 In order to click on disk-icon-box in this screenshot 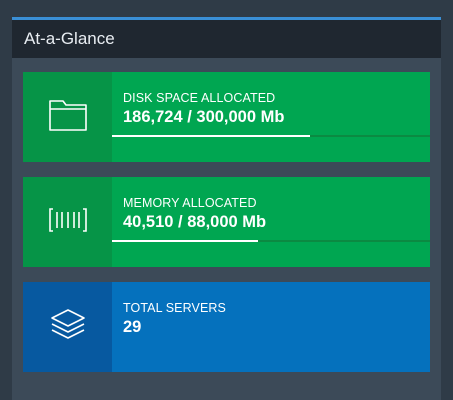, I will do `click(67, 117)`.